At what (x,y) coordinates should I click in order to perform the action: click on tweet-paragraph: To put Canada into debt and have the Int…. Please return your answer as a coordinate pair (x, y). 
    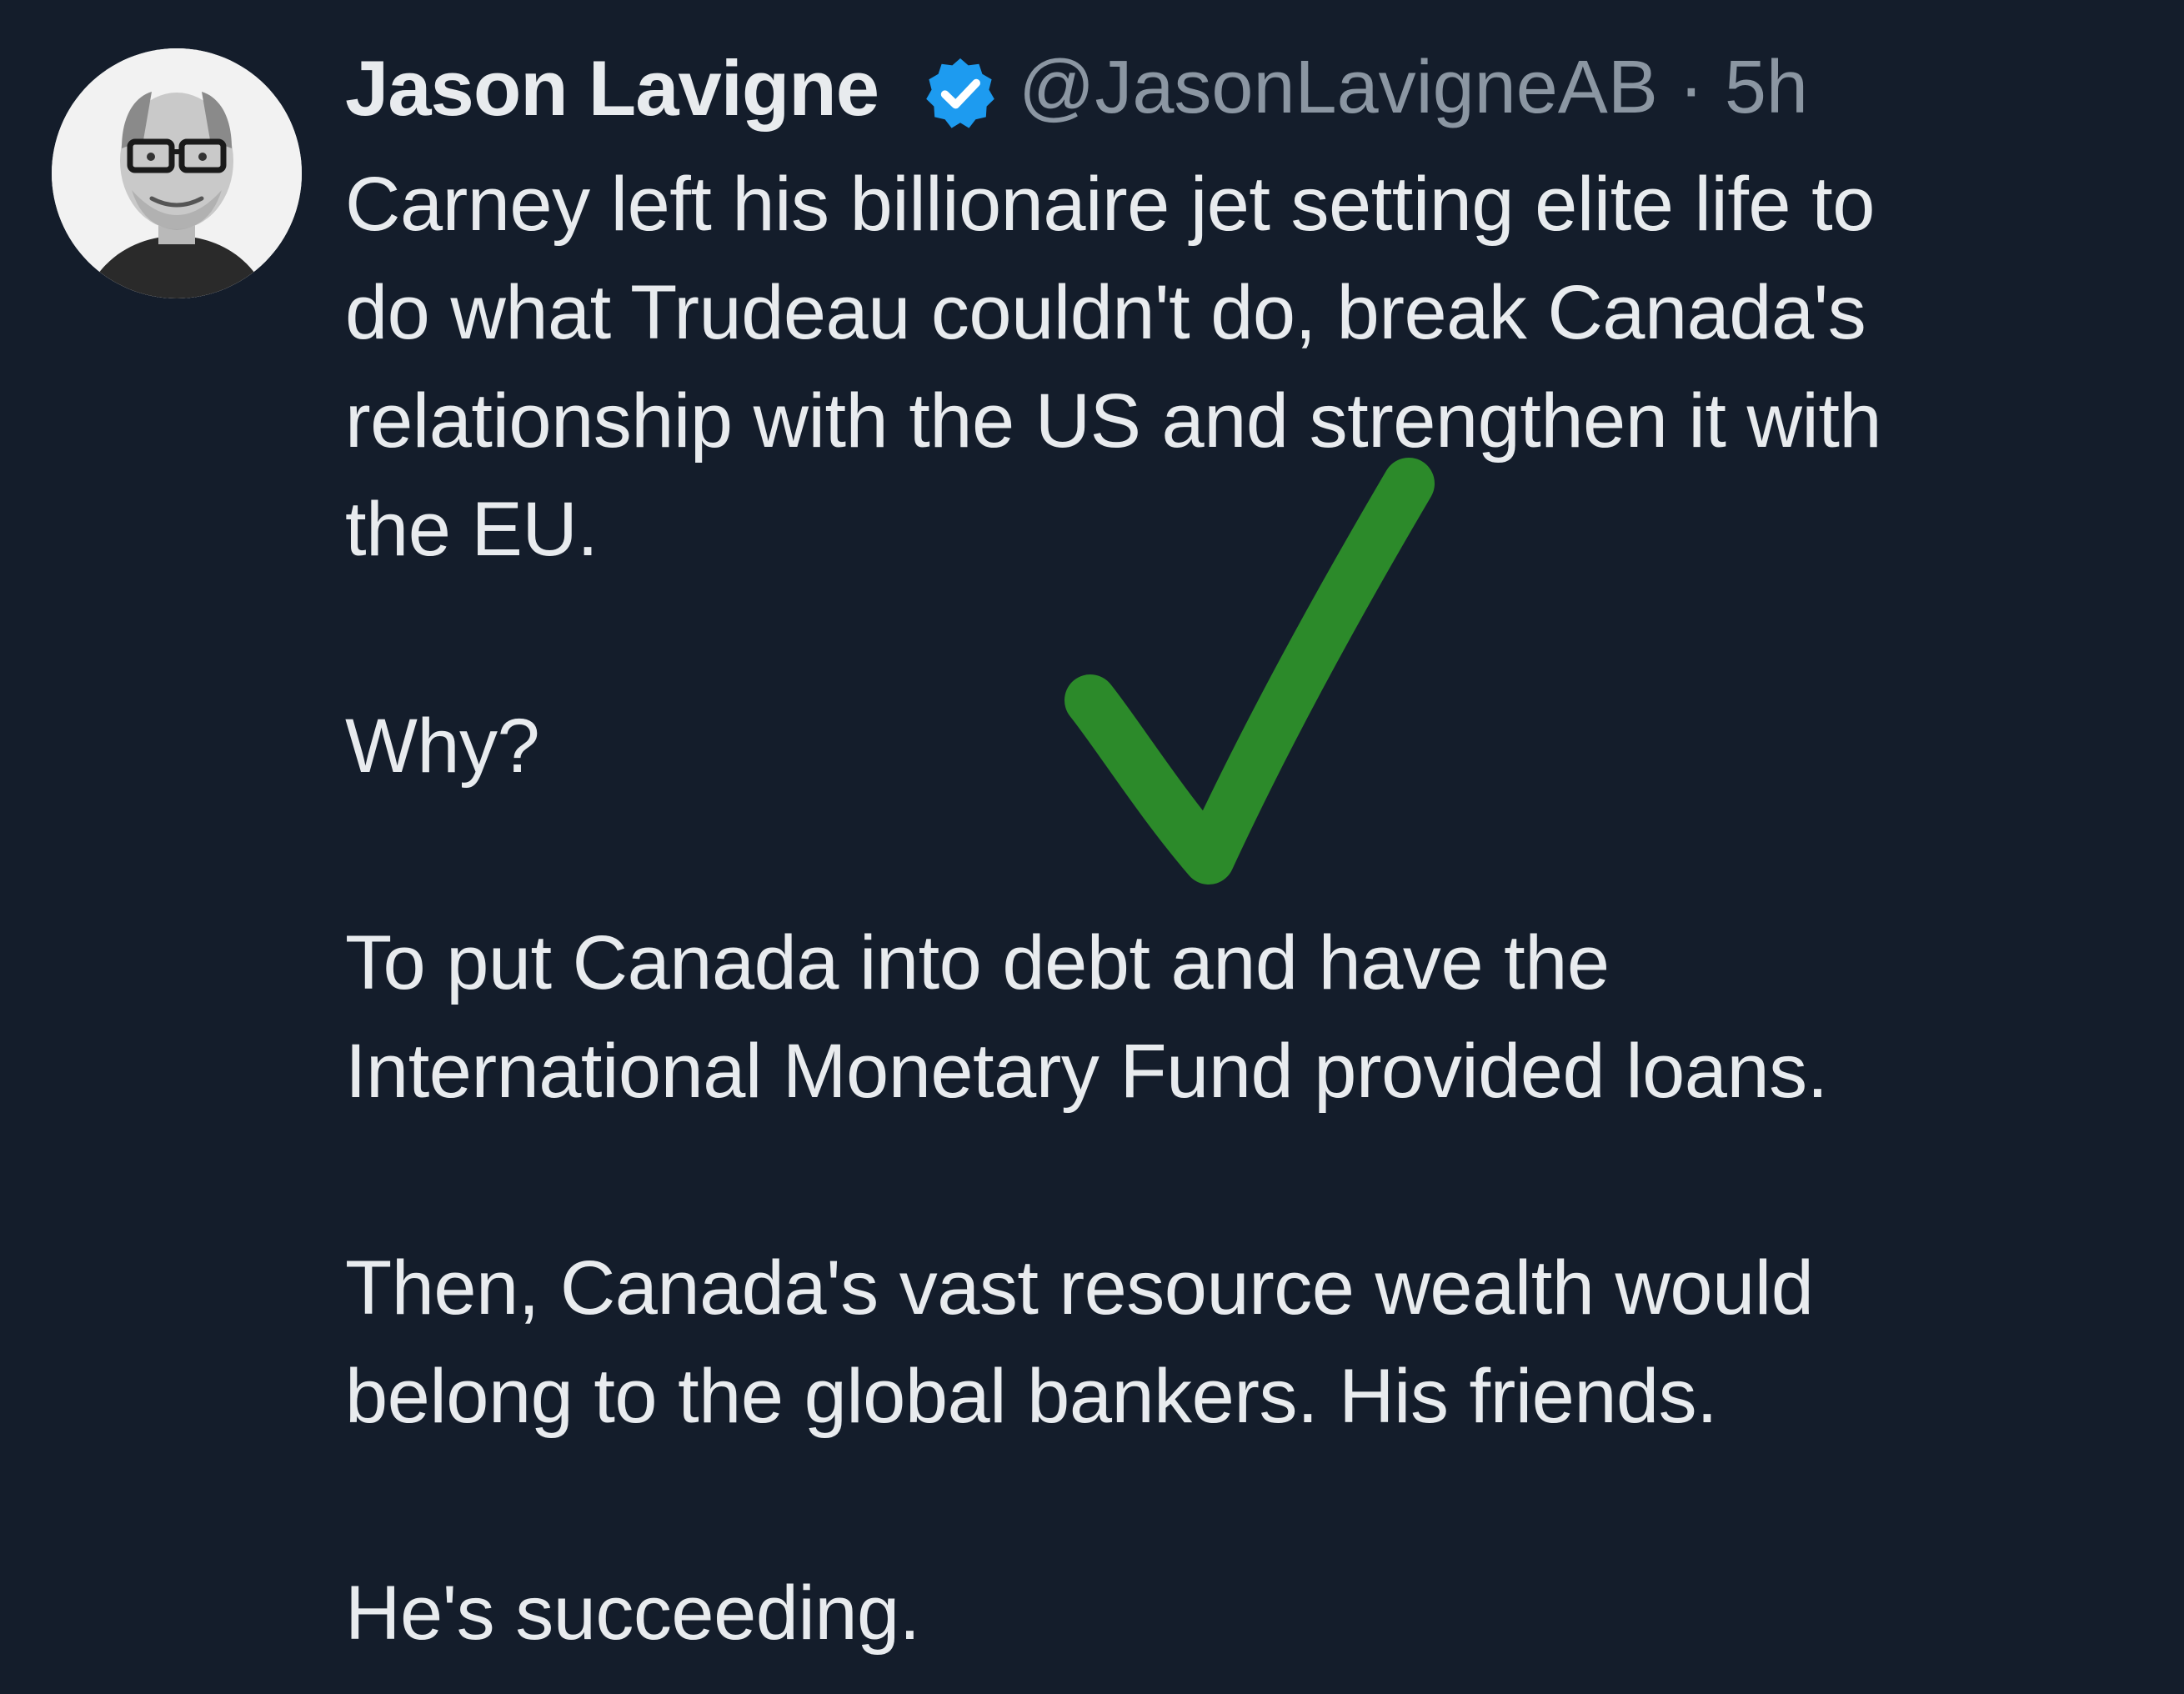
    Looking at the image, I should click on (1086, 1017).